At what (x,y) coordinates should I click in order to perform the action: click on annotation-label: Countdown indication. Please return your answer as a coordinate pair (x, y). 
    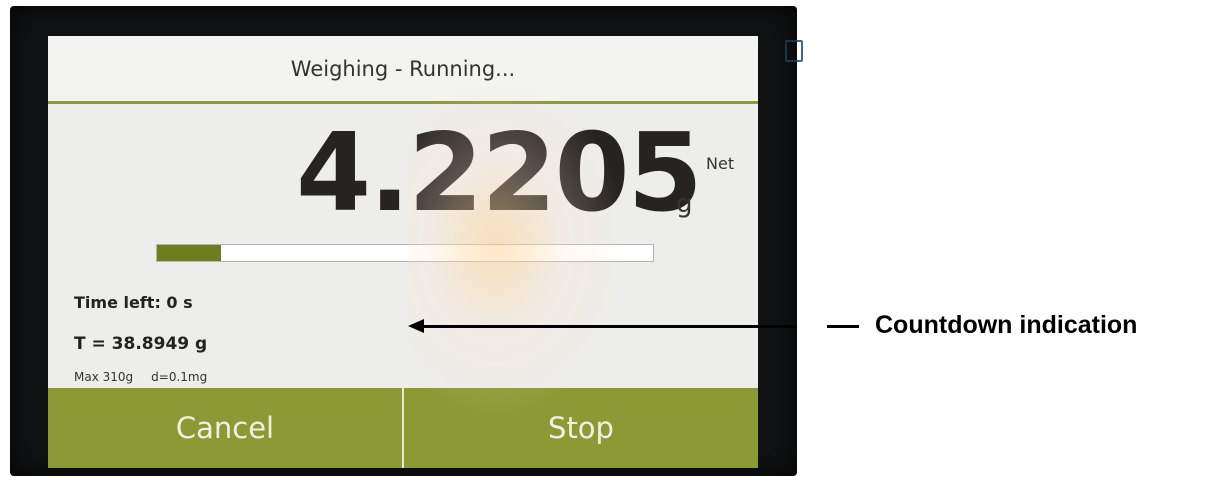
    Looking at the image, I should click on (1006, 325).